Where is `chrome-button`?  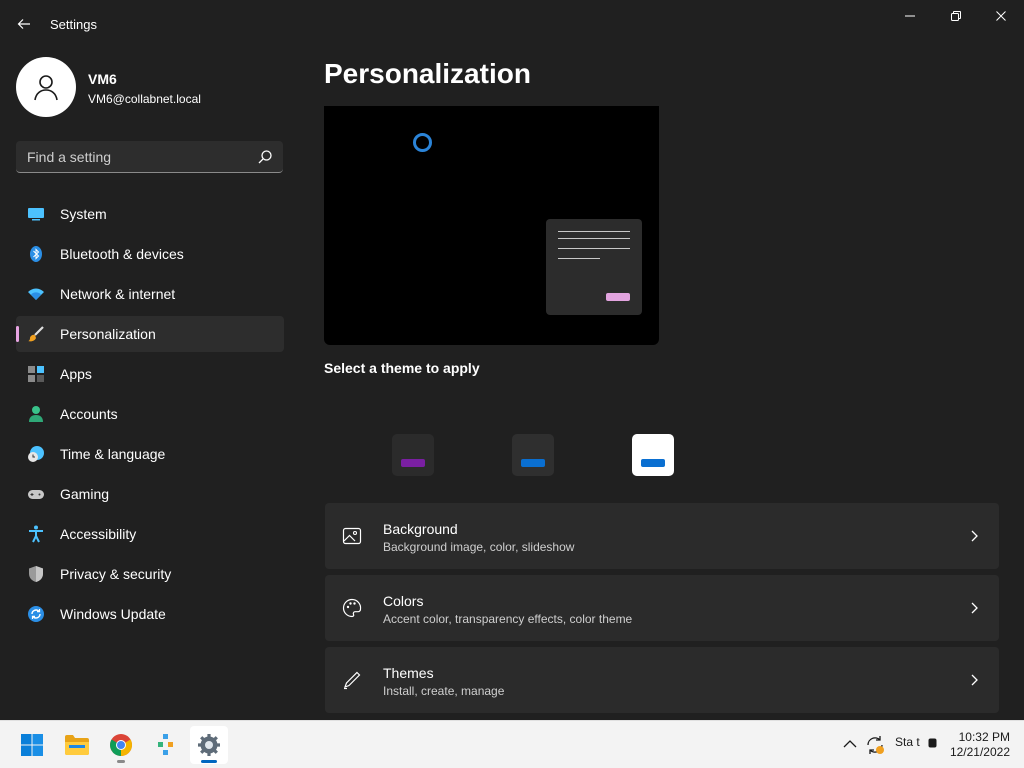 chrome-button is located at coordinates (121, 745).